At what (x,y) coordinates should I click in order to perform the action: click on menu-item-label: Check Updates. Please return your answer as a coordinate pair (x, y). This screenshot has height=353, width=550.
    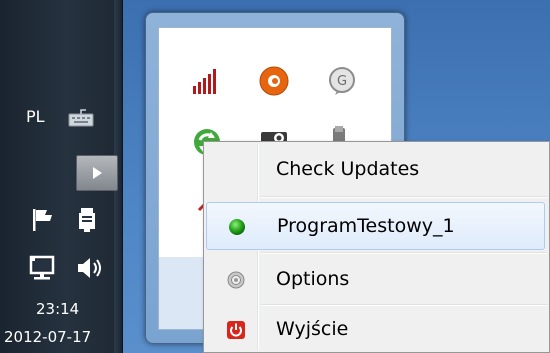
    Looking at the image, I should click on (348, 169).